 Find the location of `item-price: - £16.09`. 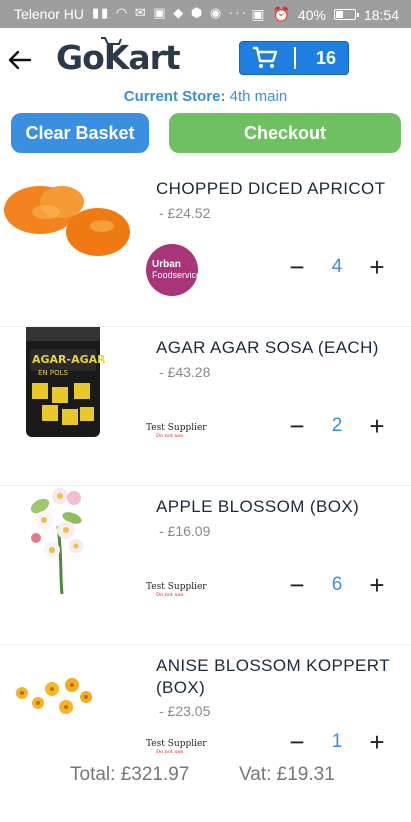

item-price: - £16.09 is located at coordinates (185, 531).